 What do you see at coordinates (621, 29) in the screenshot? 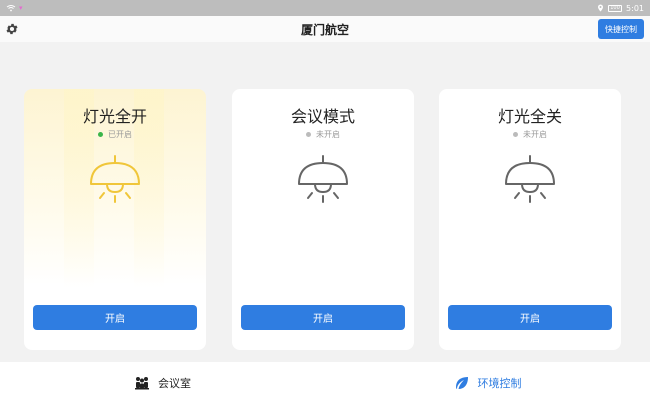
I see `quick-control-button: 快捷控制` at bounding box center [621, 29].